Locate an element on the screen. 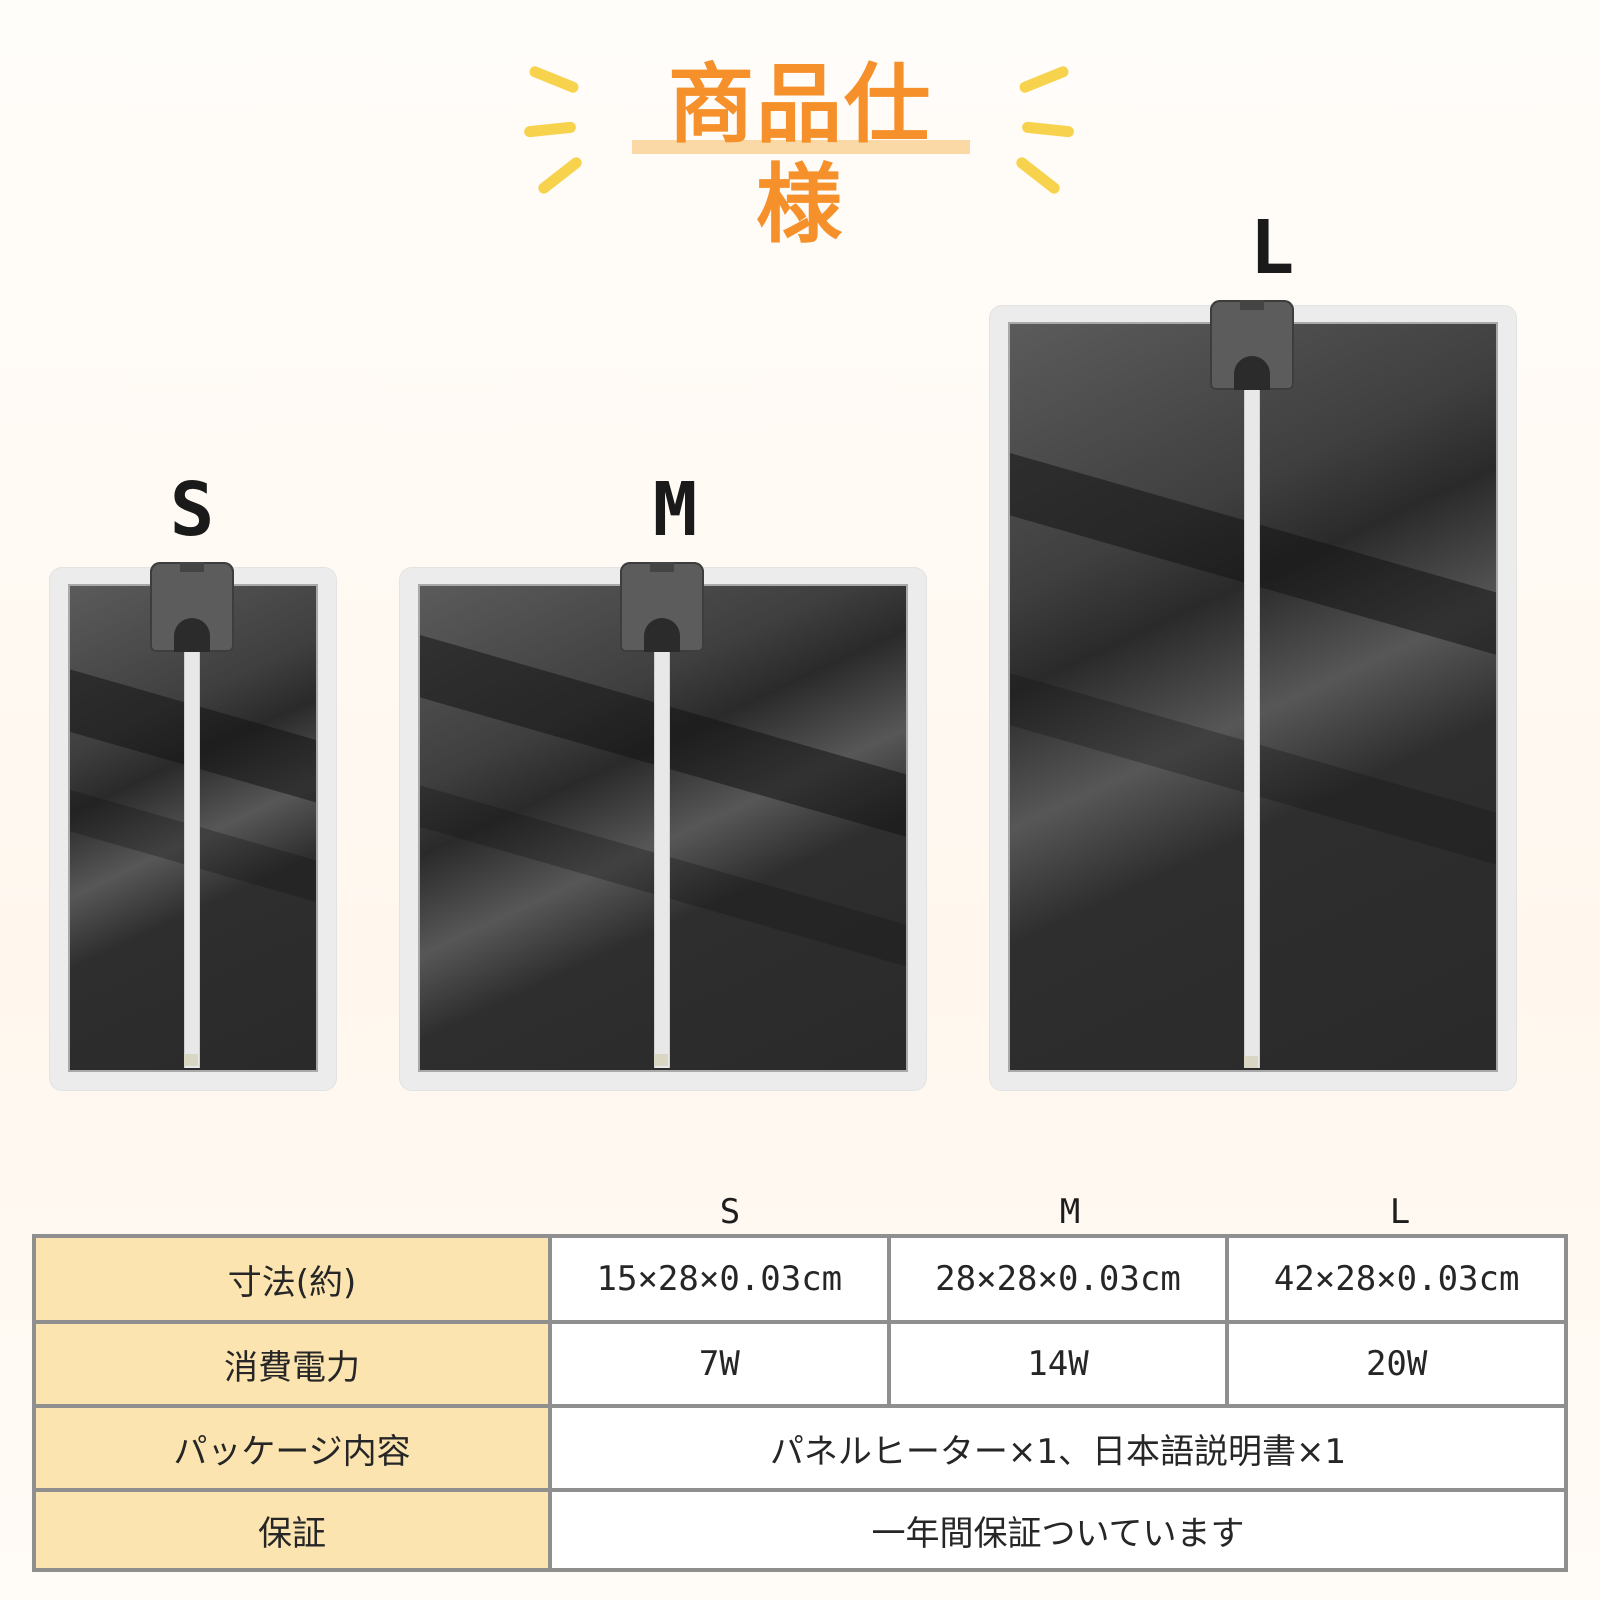 The width and height of the screenshot is (1600, 1600). size-label-l: L is located at coordinates (1272, 248).